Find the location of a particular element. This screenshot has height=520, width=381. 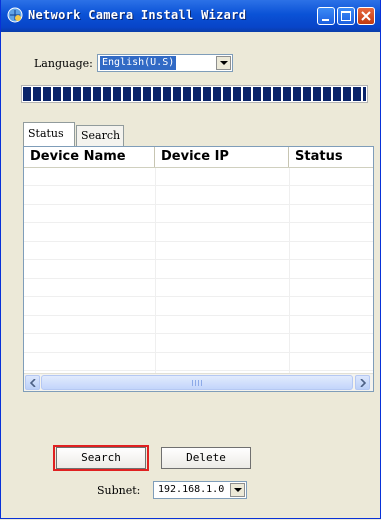

search-button: Search is located at coordinates (101, 458).